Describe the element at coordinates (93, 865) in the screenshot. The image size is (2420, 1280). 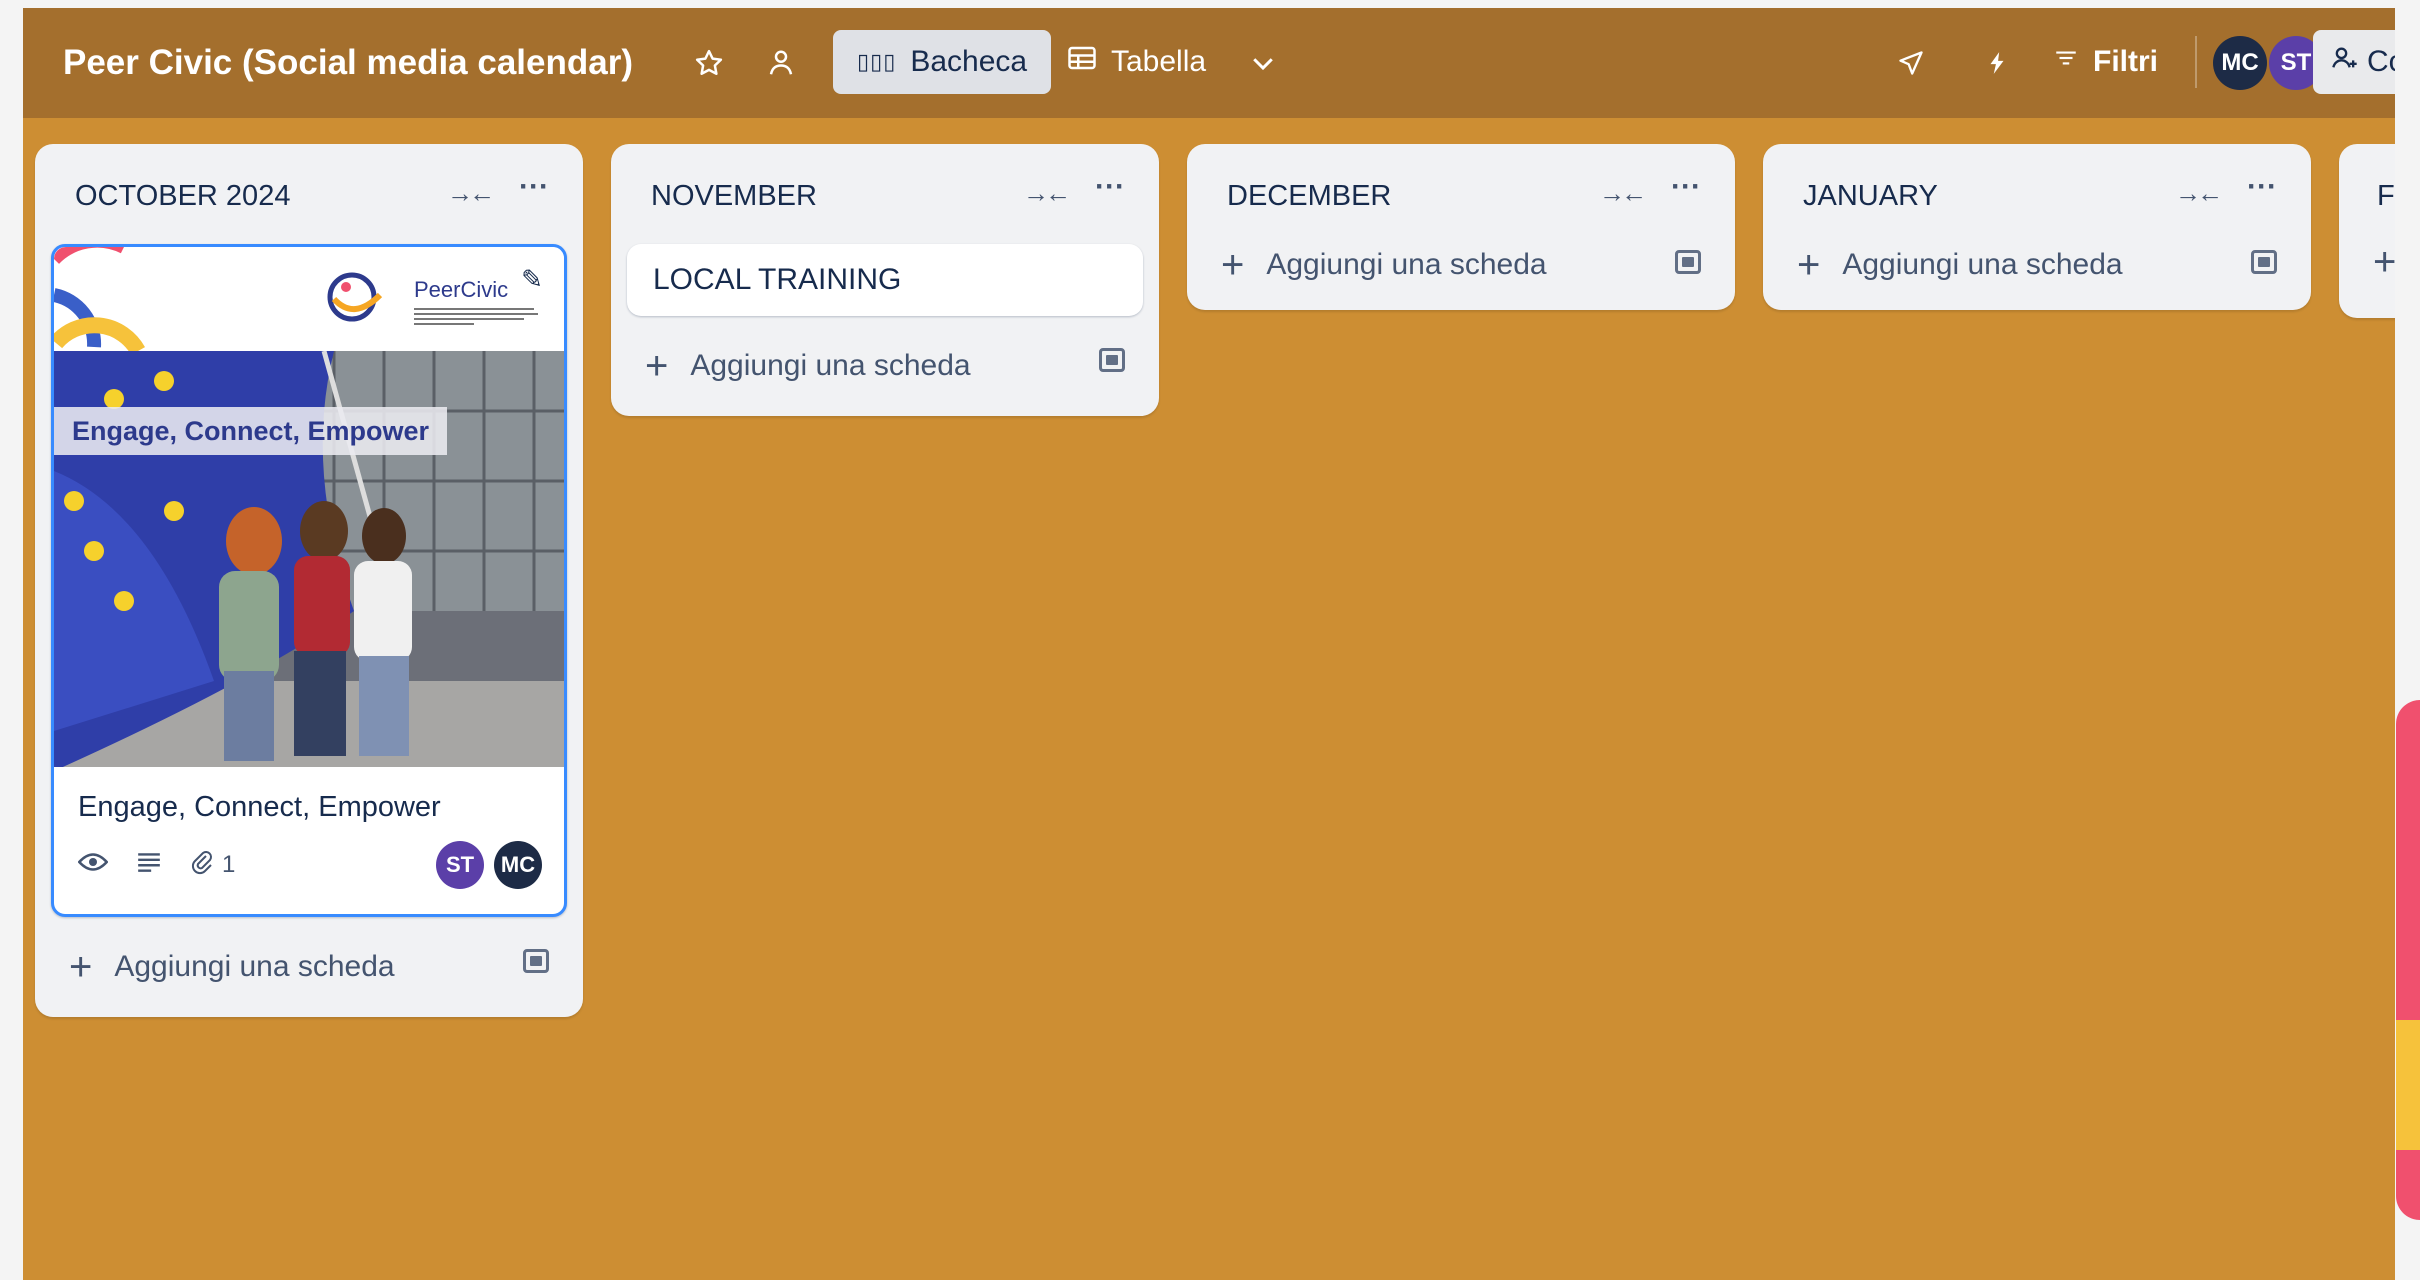
I see `watching-eye-icon` at that location.